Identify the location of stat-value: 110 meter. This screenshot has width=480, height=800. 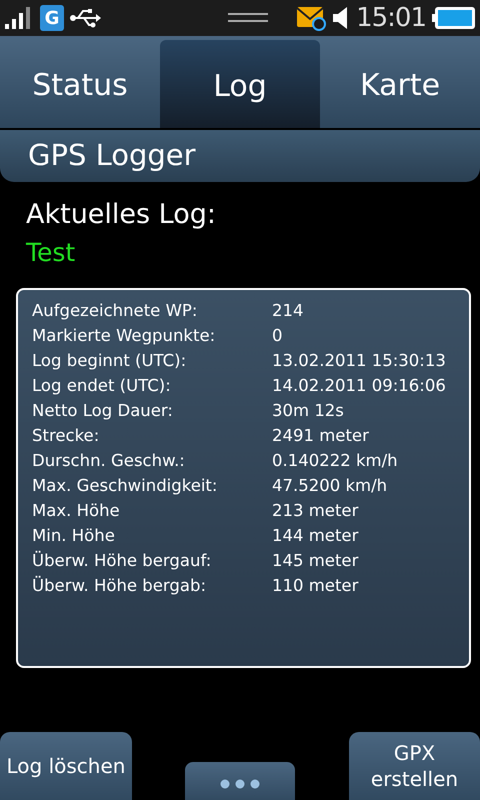
(315, 586).